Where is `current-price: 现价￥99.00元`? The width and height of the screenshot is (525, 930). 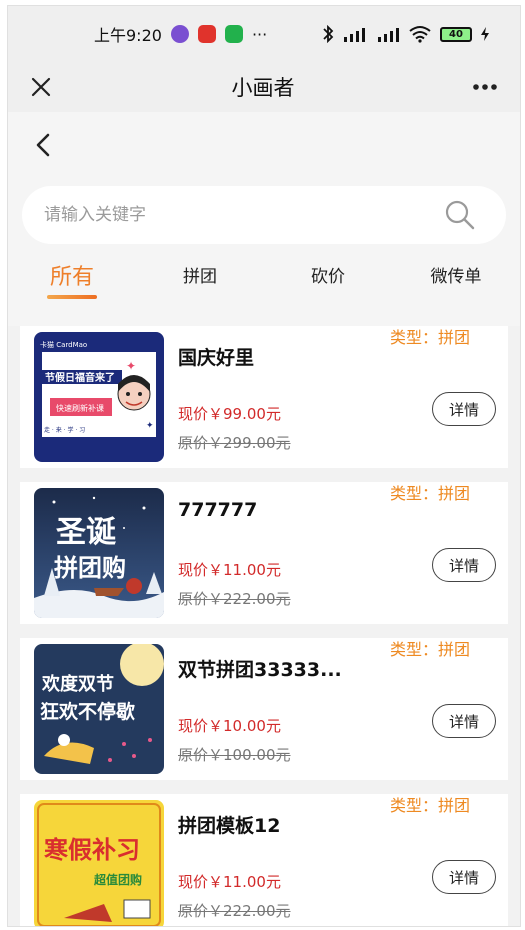
current-price: 现价￥99.00元 is located at coordinates (229, 414).